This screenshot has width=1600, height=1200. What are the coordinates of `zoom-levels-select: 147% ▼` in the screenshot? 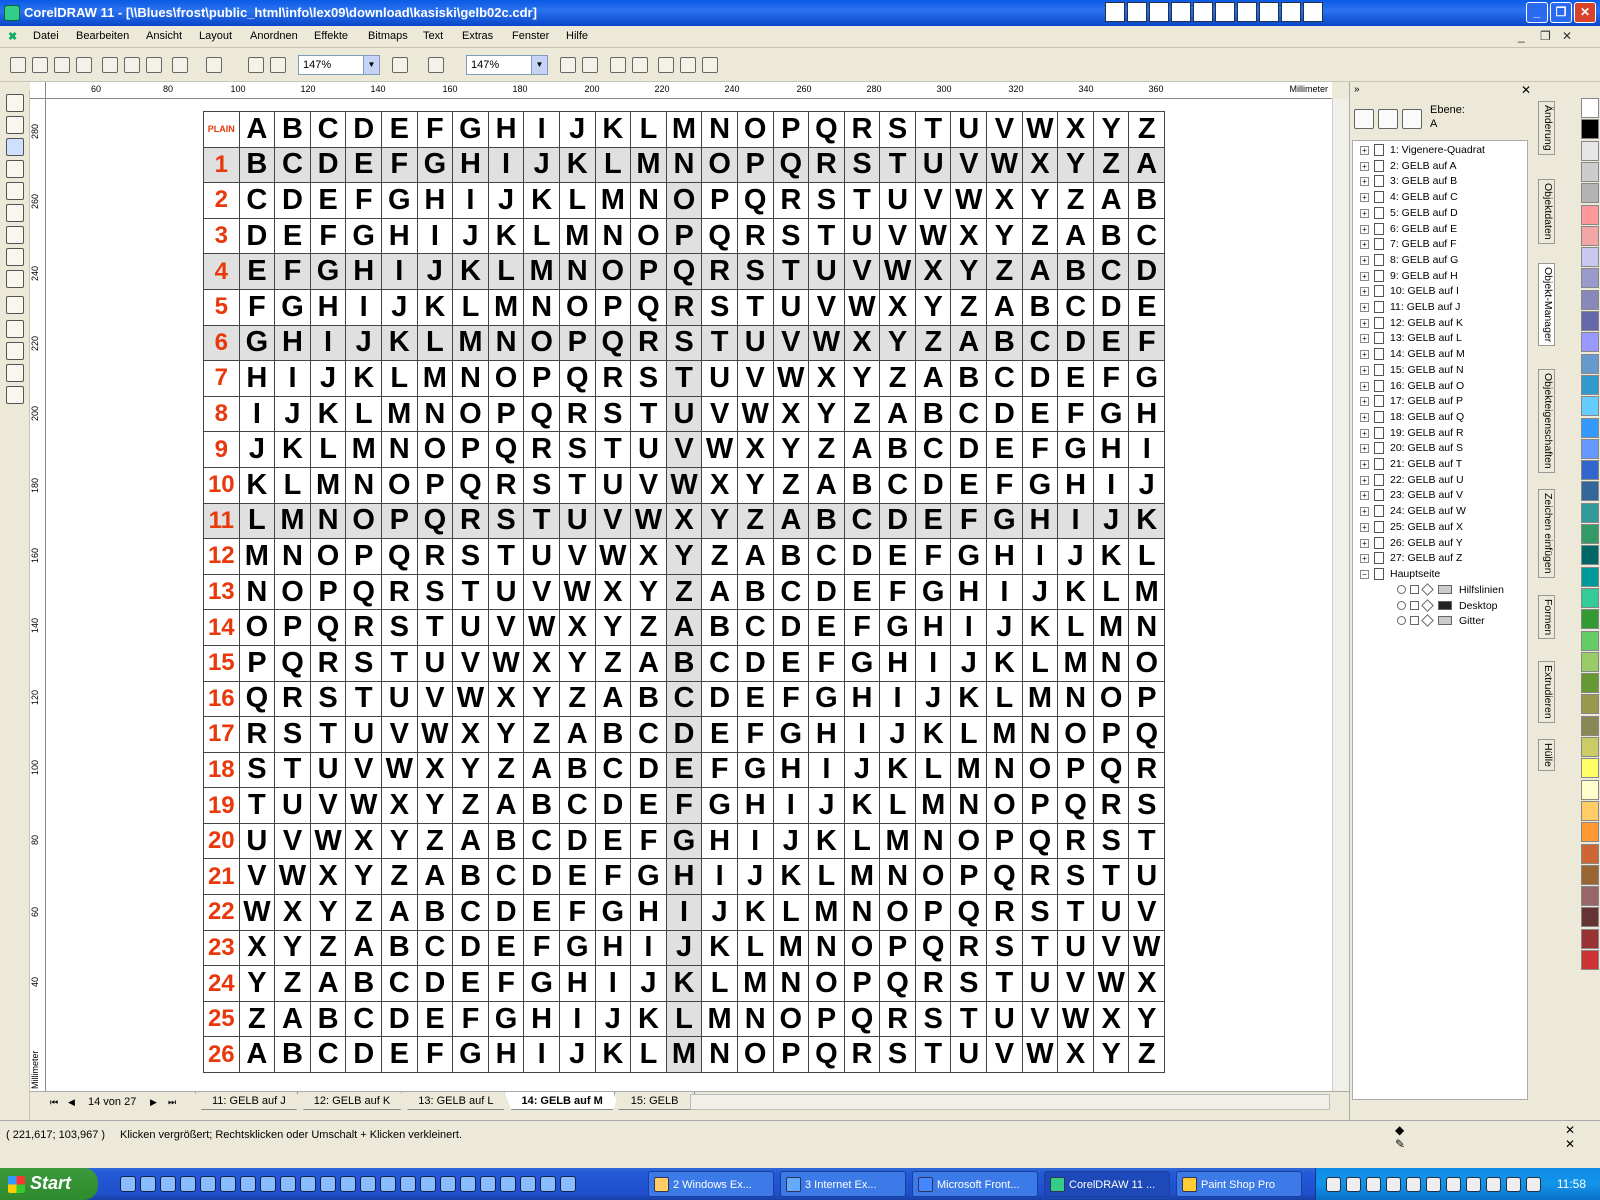 It's located at (507, 65).